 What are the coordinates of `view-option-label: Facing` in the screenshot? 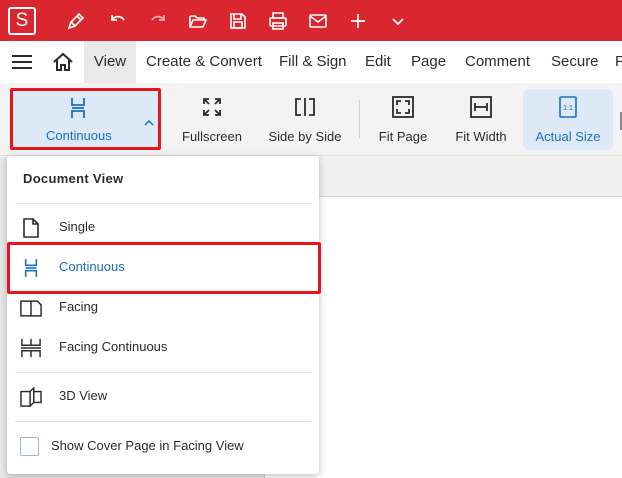 It's located at (79, 306).